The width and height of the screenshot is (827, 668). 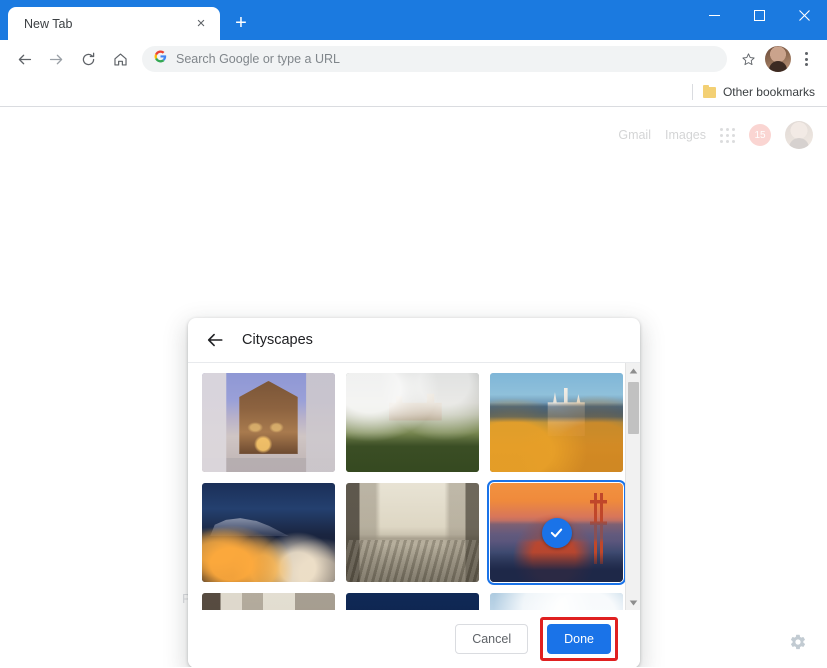 I want to click on window-controls, so click(x=759, y=15).